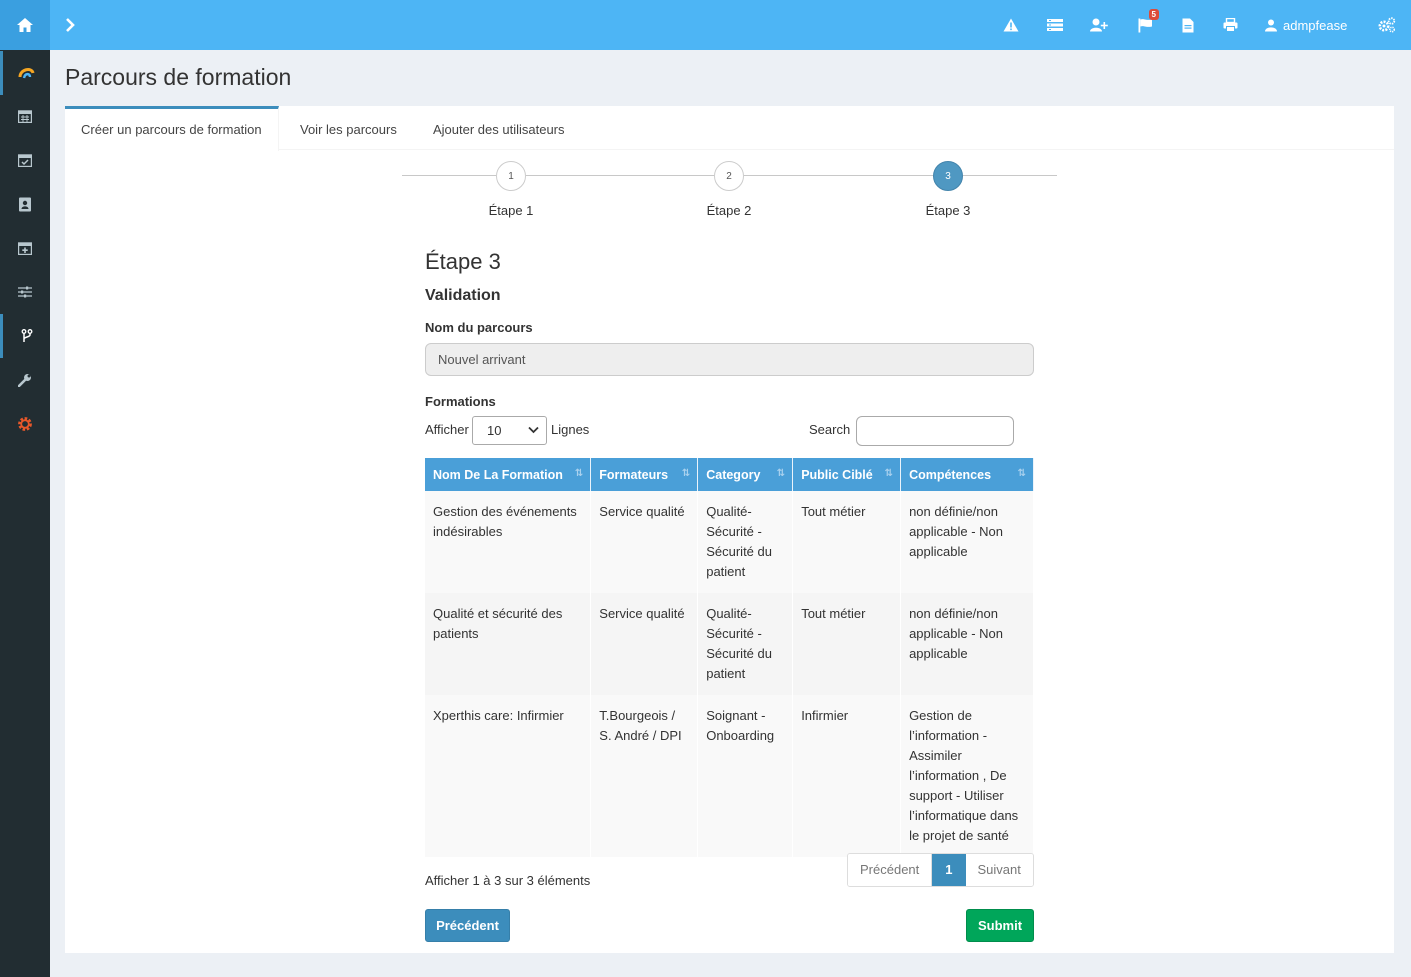 The width and height of the screenshot is (1411, 977). I want to click on user-plus-icon, so click(1099, 25).